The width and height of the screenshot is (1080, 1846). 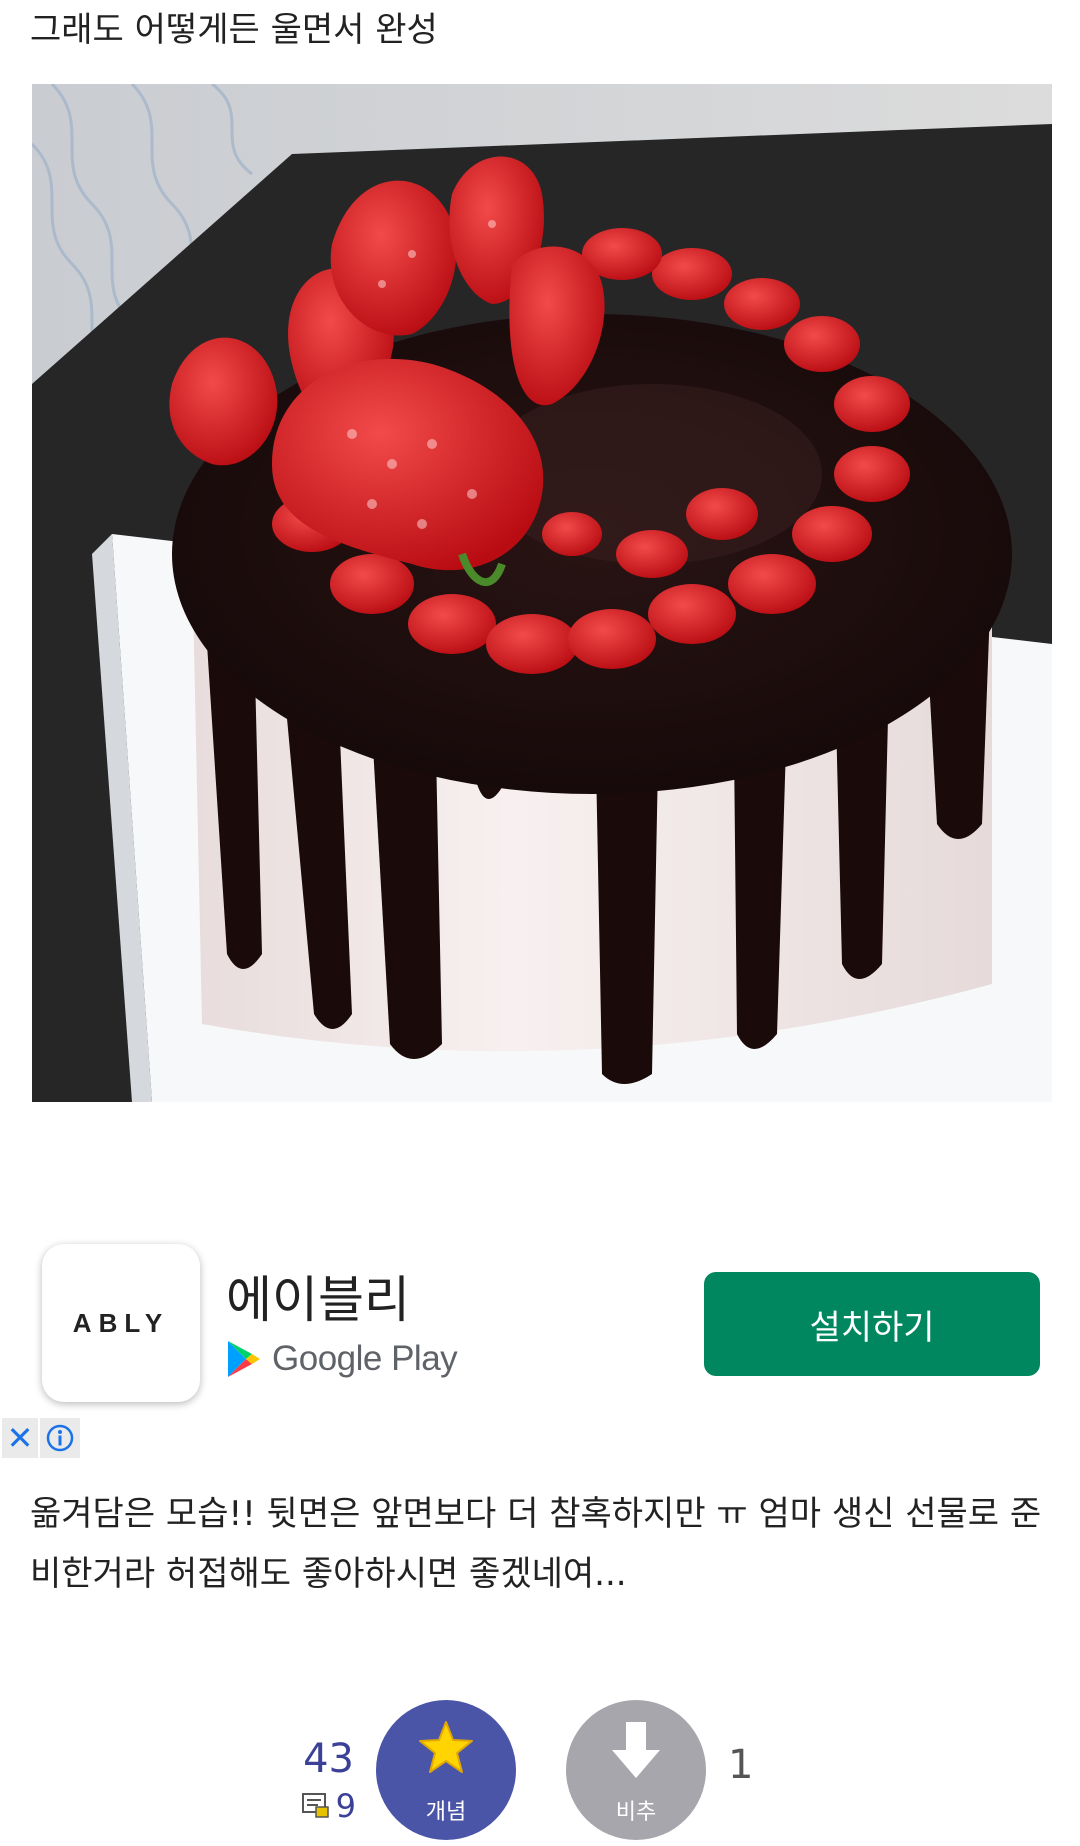 I want to click on close-icon: ✕, so click(x=20, y=1438).